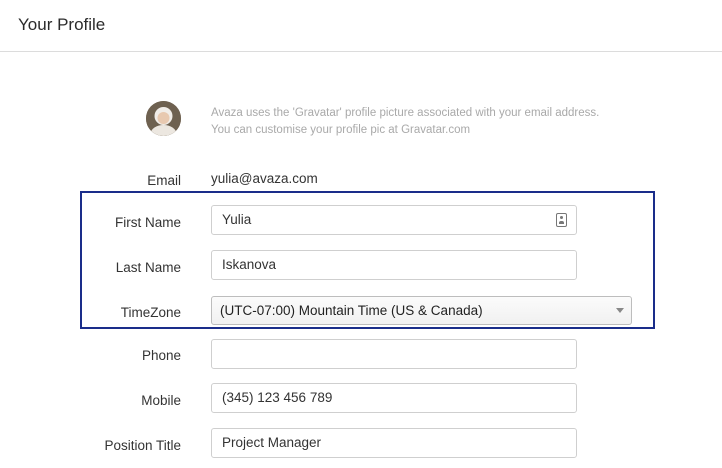  Describe the element at coordinates (394, 265) in the screenshot. I see `last-name-field: Iskanova` at that location.